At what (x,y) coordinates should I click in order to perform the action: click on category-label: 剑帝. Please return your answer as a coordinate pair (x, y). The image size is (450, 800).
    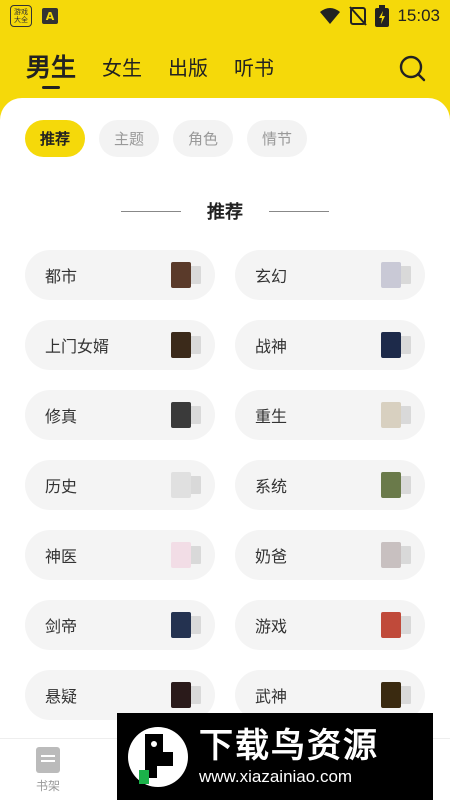
    Looking at the image, I should click on (61, 626).